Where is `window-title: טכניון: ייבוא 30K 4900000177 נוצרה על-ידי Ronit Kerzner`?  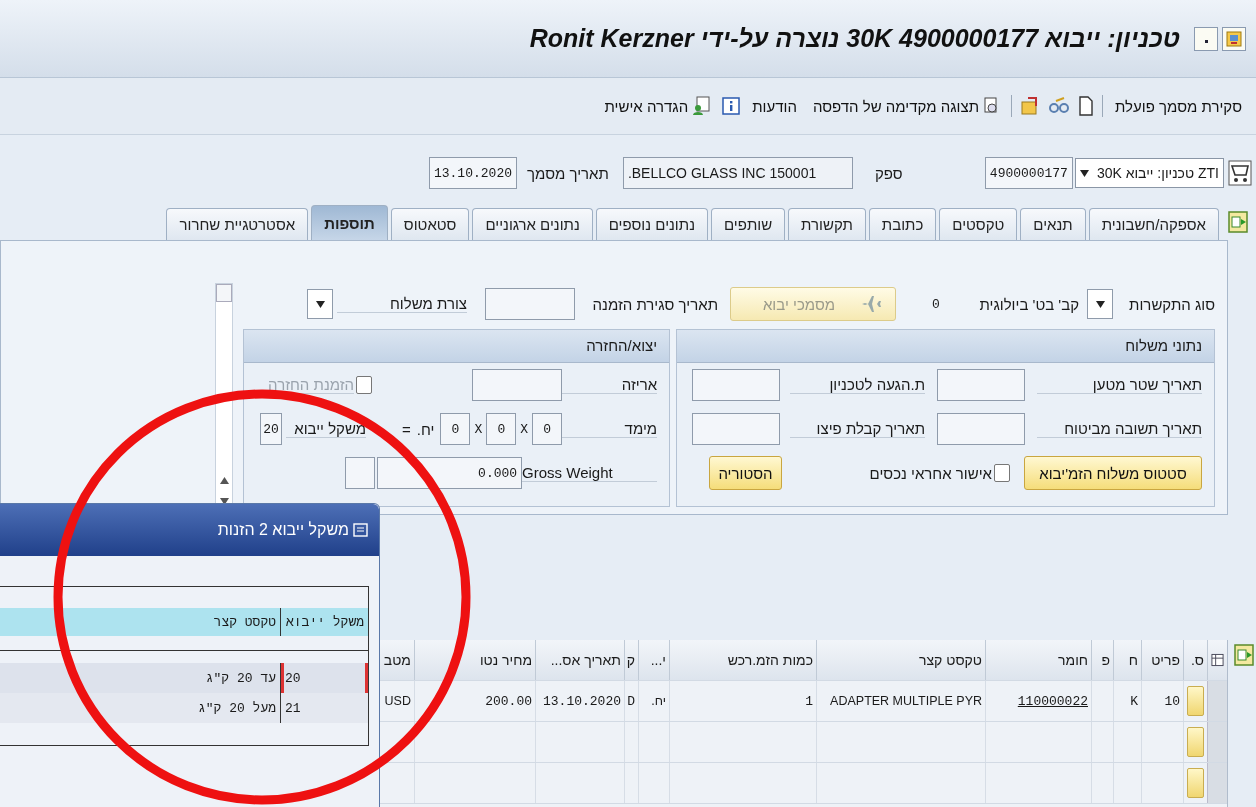 window-title: טכניון: ייבוא 30K 4900000177 נוצרה על-ידי Ronit Kerzner is located at coordinates (854, 38).